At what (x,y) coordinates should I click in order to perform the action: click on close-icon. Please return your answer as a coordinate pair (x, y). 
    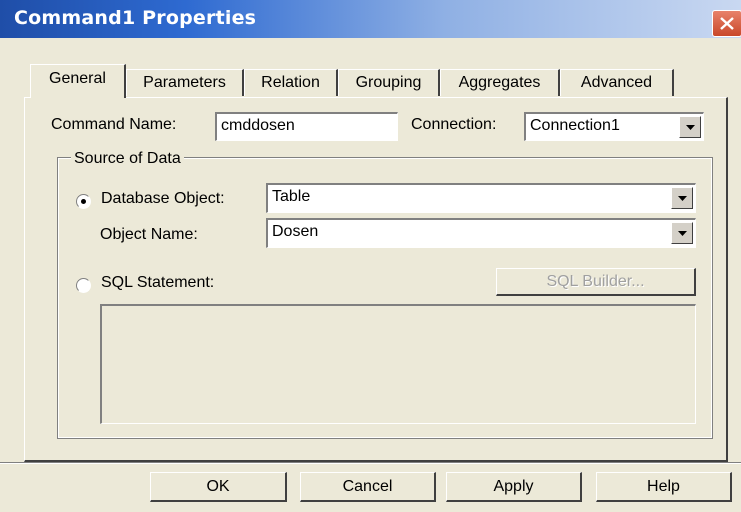
    Looking at the image, I should click on (727, 23).